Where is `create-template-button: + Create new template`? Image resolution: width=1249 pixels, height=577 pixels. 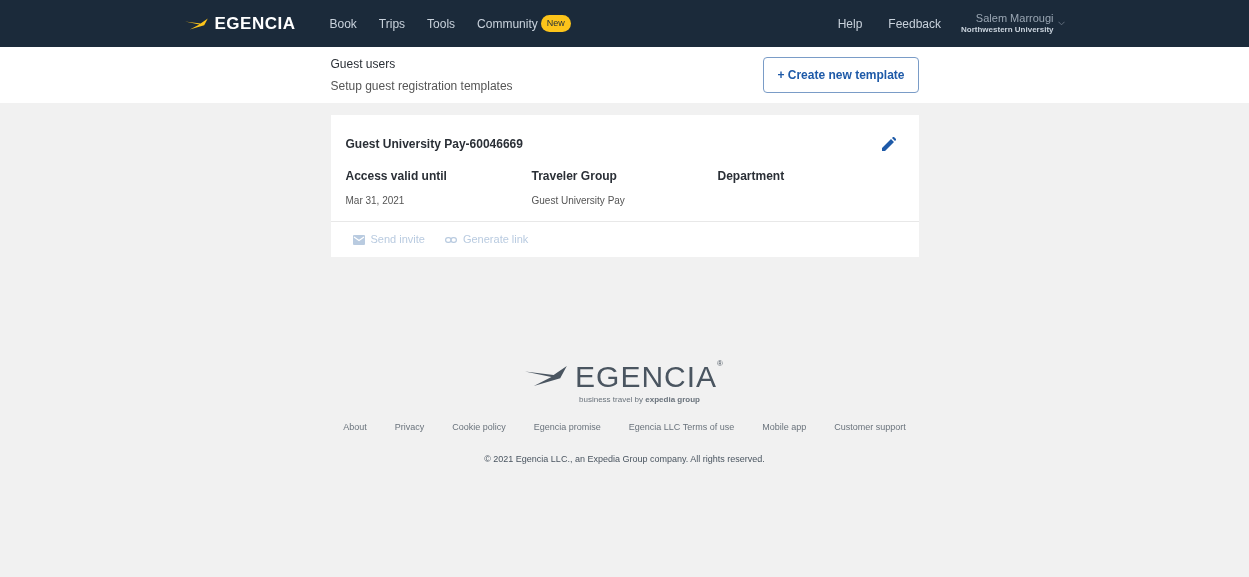 create-template-button: + Create new template is located at coordinates (841, 75).